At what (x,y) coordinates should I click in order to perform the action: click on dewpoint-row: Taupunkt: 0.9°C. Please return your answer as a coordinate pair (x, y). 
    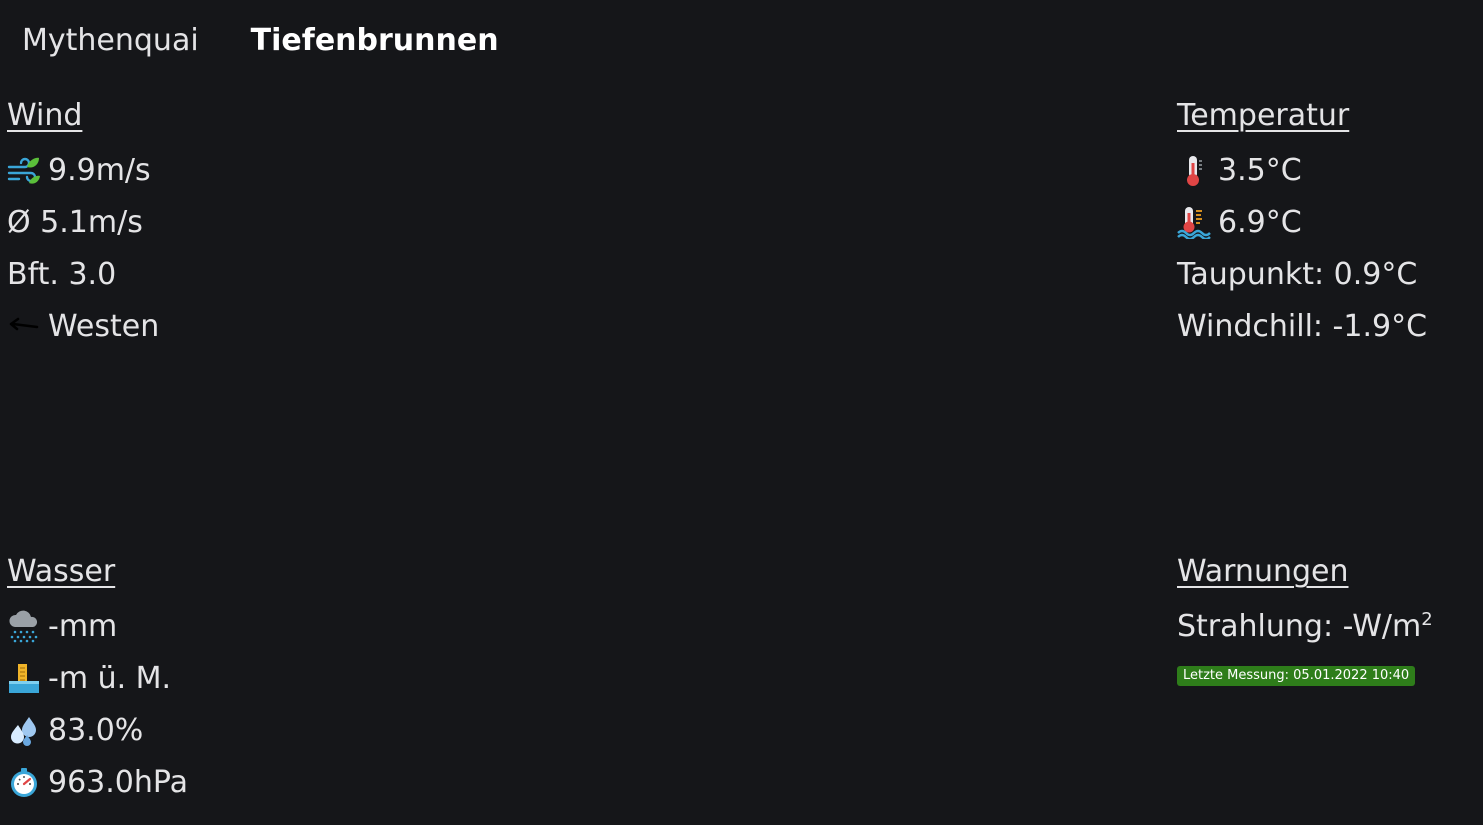
    Looking at the image, I should click on (1302, 274).